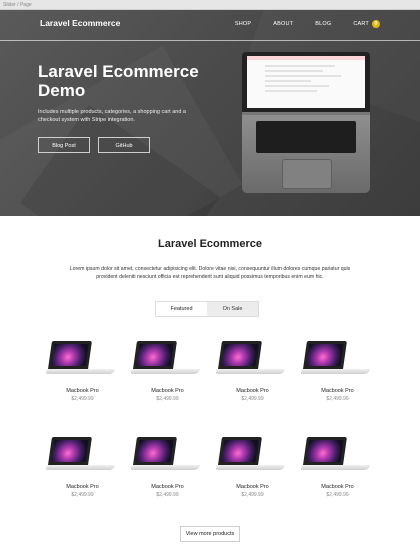  Describe the element at coordinates (118, 81) in the screenshot. I see `hero-title: Laravel Ecommerce Demo` at that location.